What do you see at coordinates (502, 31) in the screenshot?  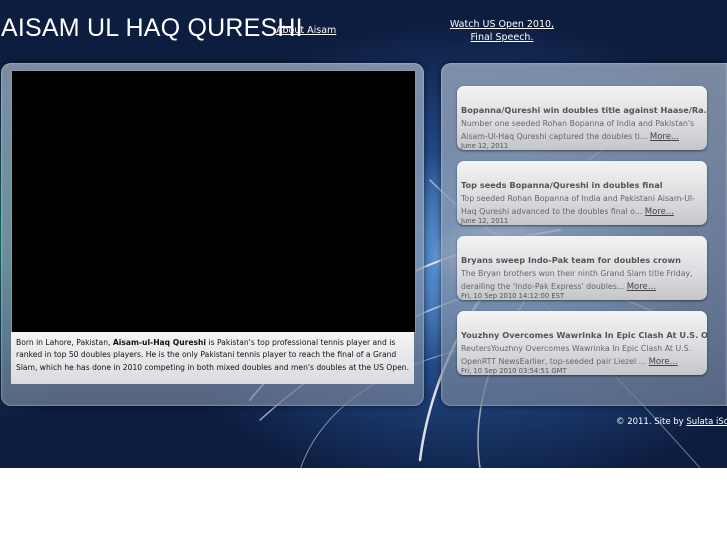 I see `us-open-speech-link: Watch US Open 2010, Final Speech.` at bounding box center [502, 31].